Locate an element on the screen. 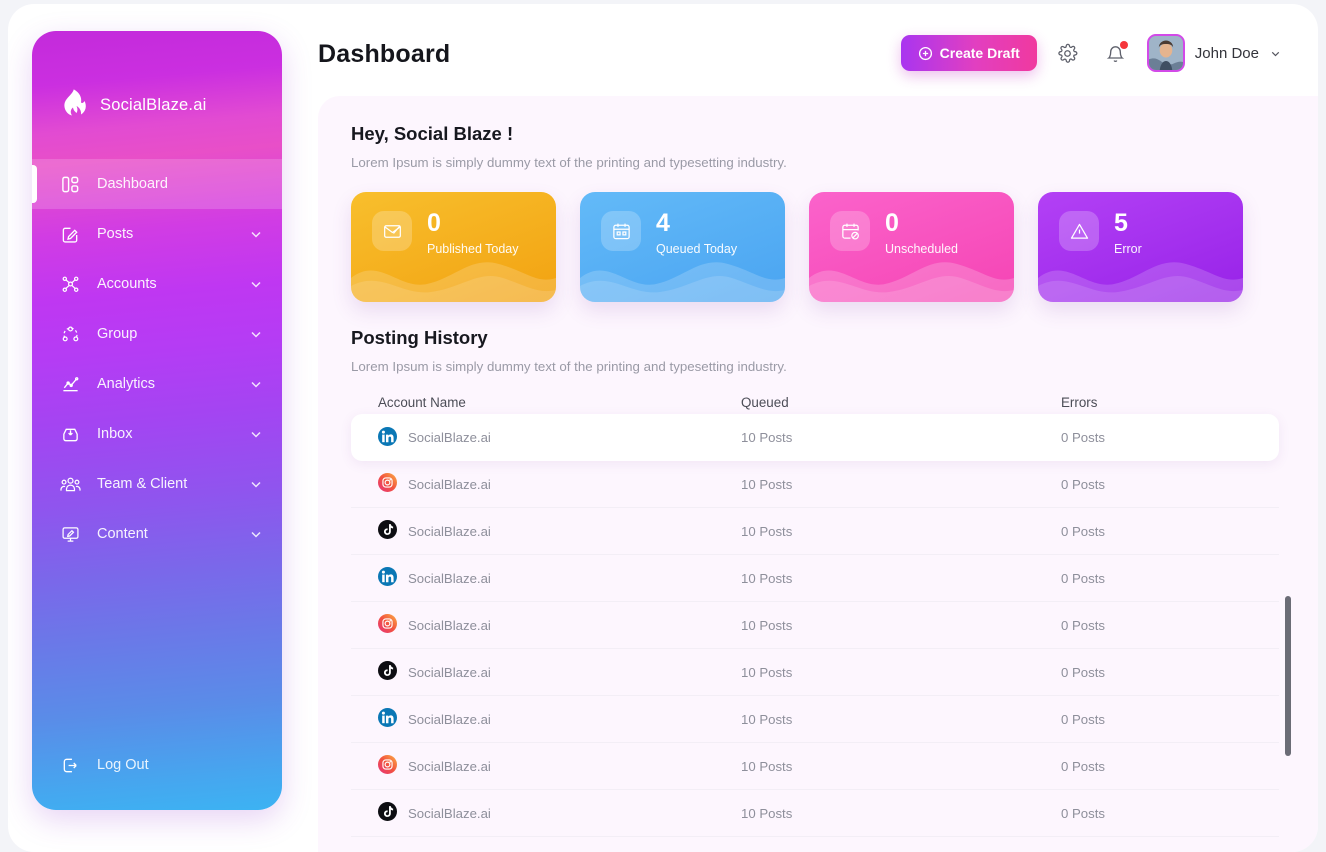 This screenshot has width=1326, height=852. create-draft-button: Create Draft is located at coordinates (968, 53).